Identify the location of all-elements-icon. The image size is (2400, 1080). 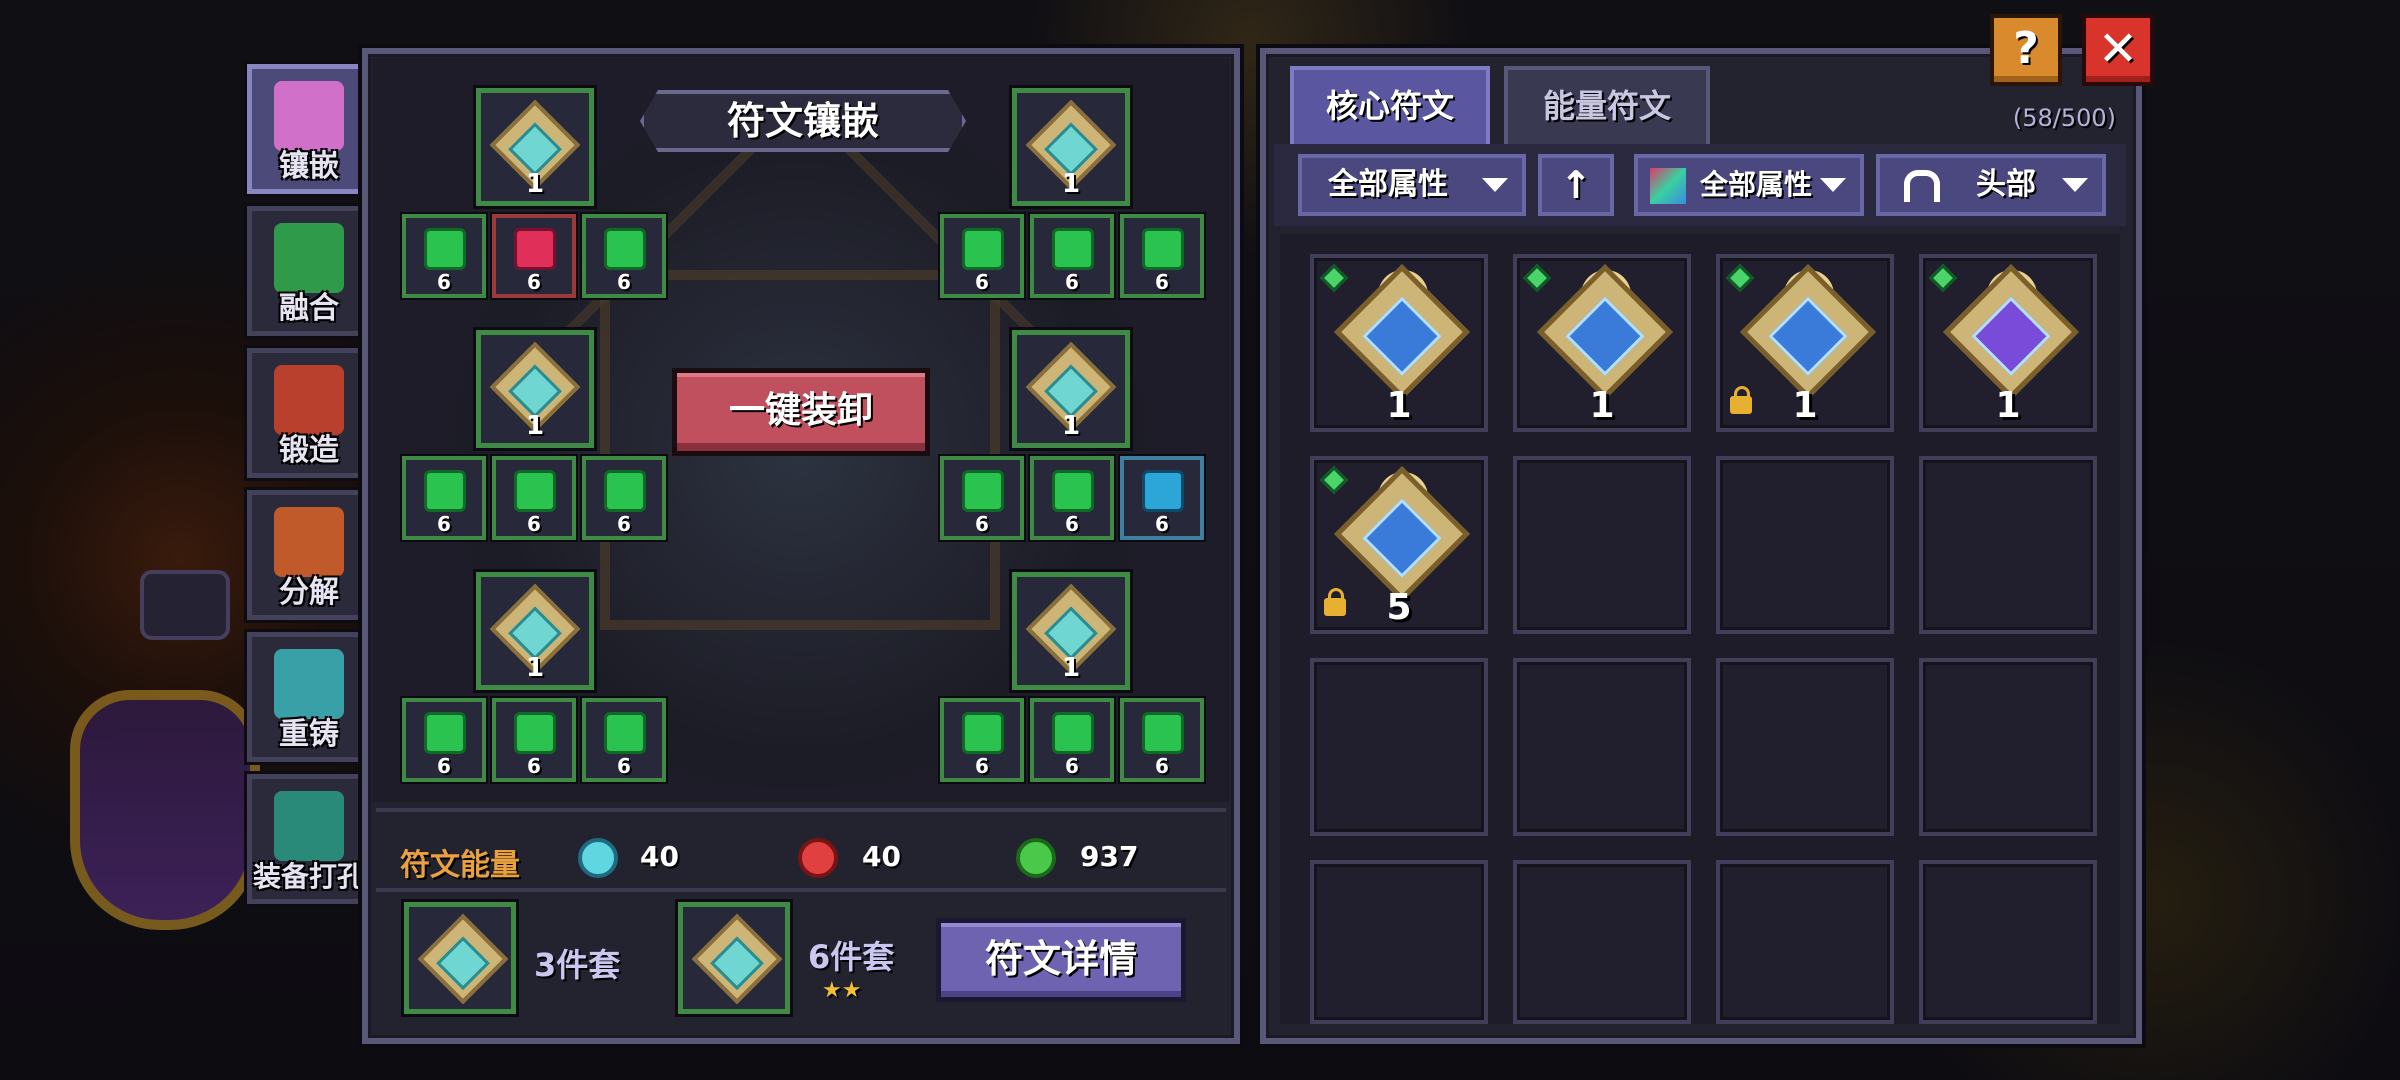
(1668, 186).